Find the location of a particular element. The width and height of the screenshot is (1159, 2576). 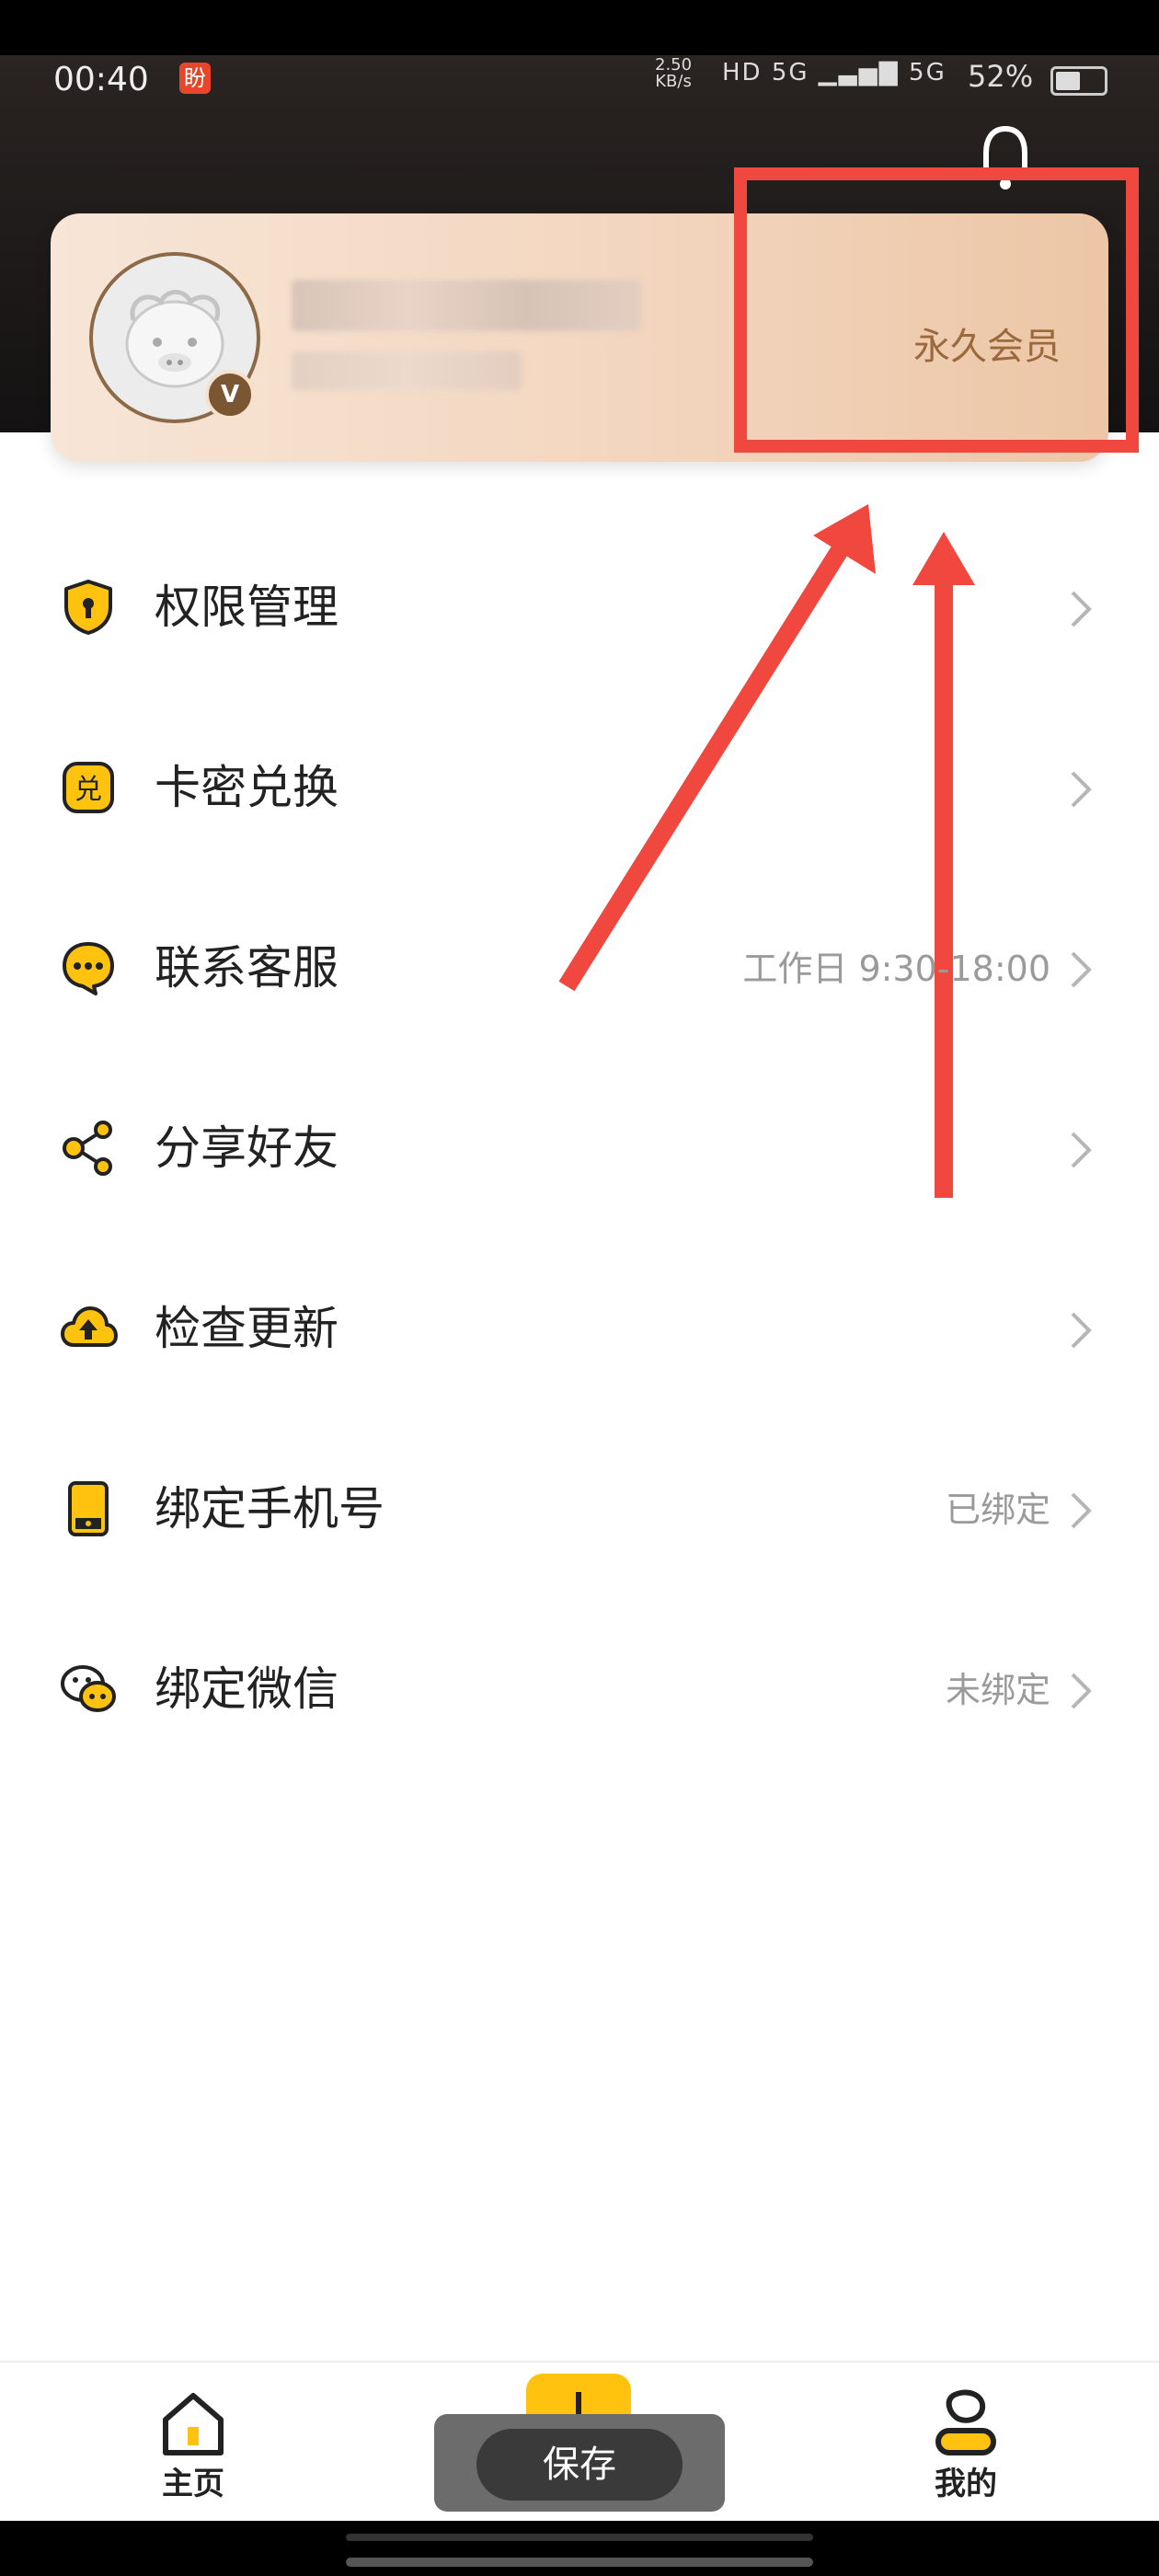

system-gesture-bar is located at coordinates (579, 2548).